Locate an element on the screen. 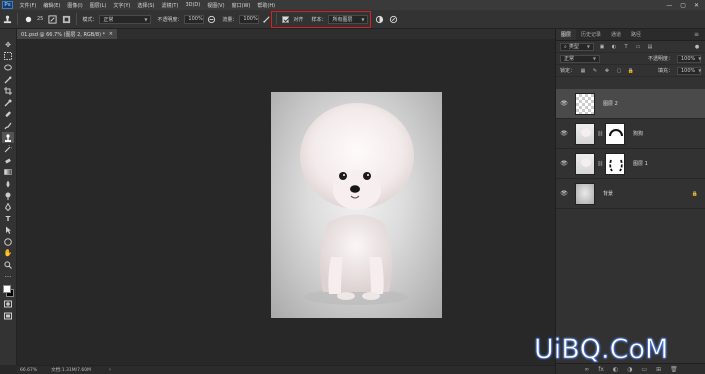  shape-tool-icon is located at coordinates (8, 242).